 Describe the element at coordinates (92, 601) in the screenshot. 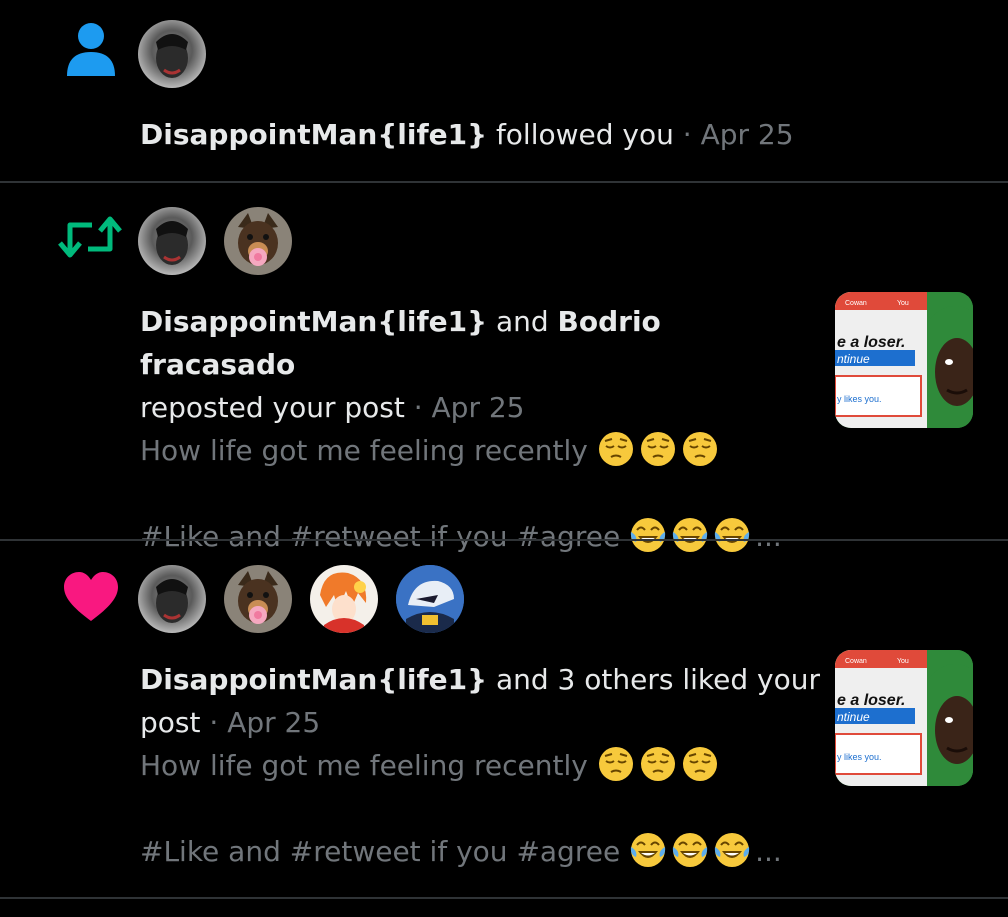

I see `heart-icon` at that location.